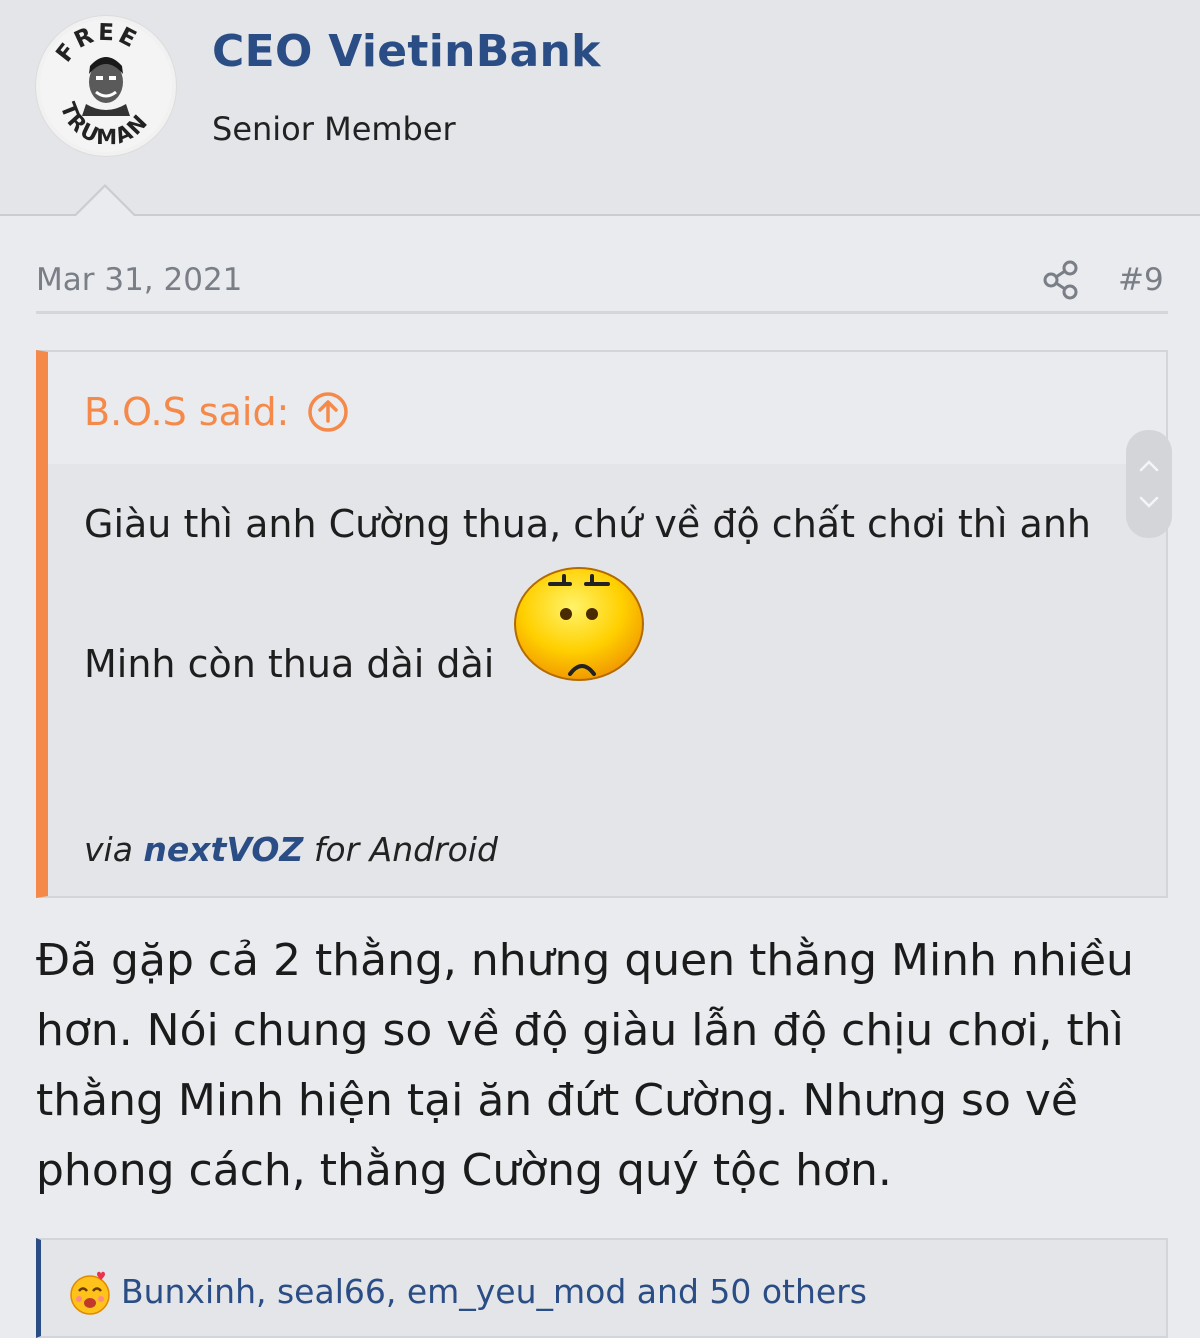 This screenshot has width=1200, height=1338. What do you see at coordinates (328, 412) in the screenshot?
I see `arrow-up-circle-icon` at bounding box center [328, 412].